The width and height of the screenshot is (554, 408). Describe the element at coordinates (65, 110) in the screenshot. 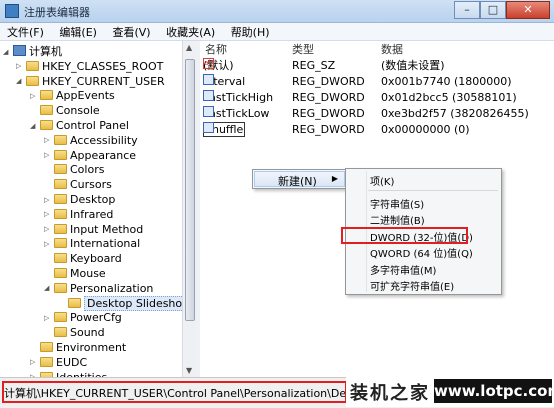

I see `tree-node: Console` at that location.